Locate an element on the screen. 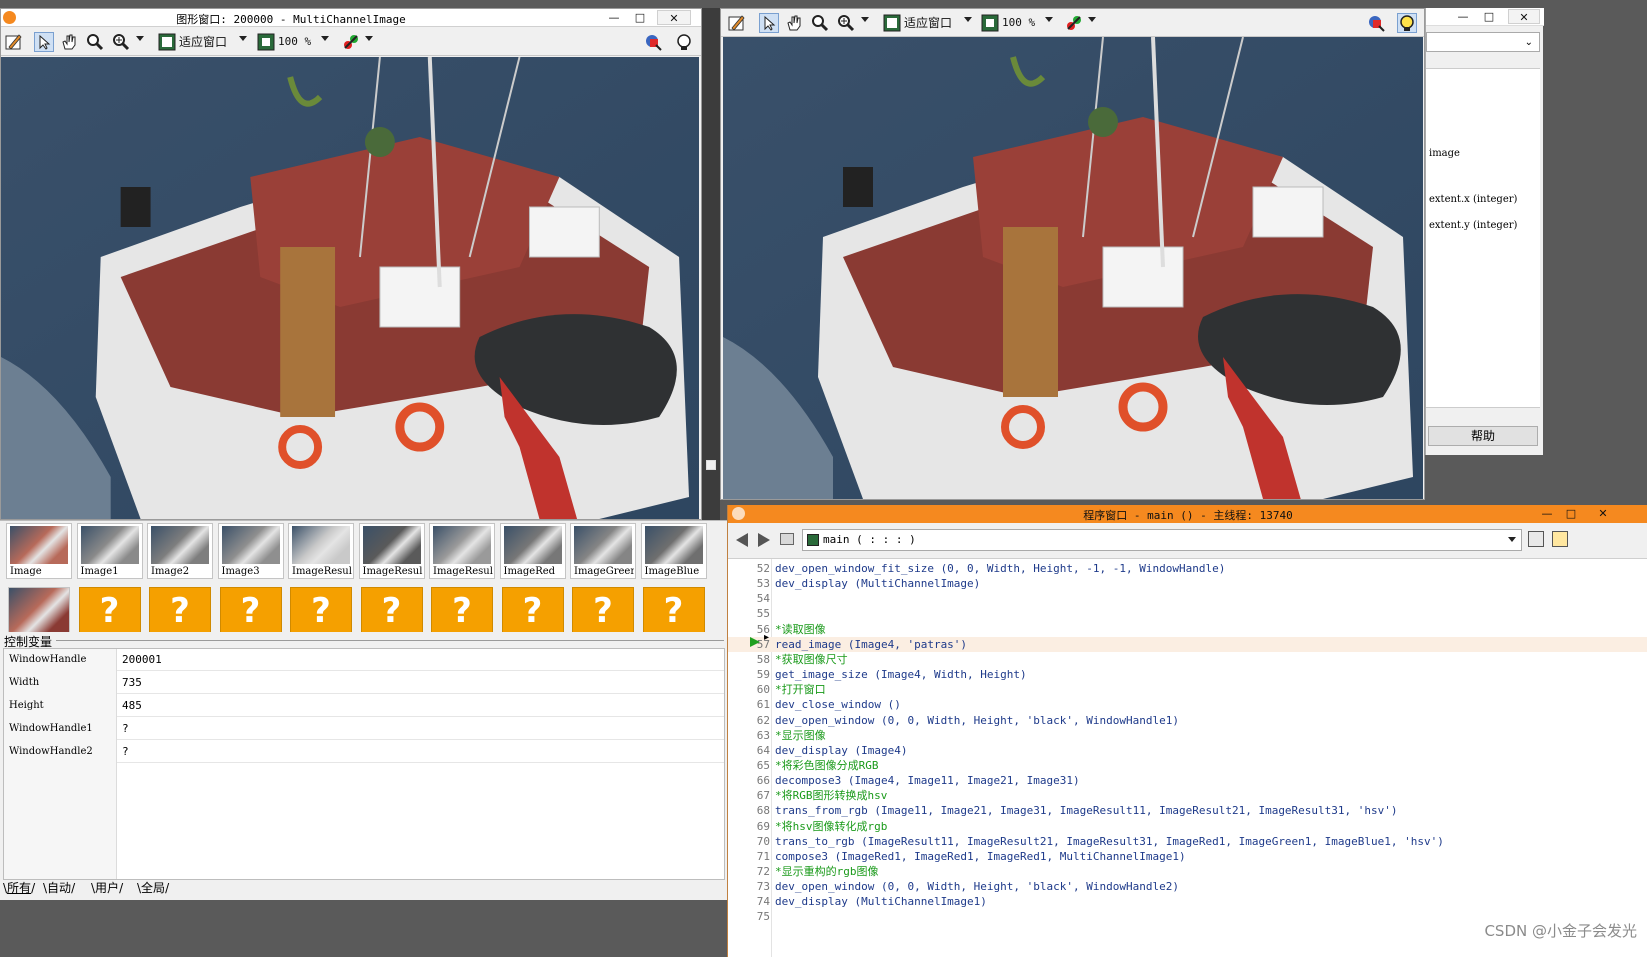 This screenshot has height=957, width=1647. code-line: 65 *将彩色图像分成RGB is located at coordinates (1187, 765).